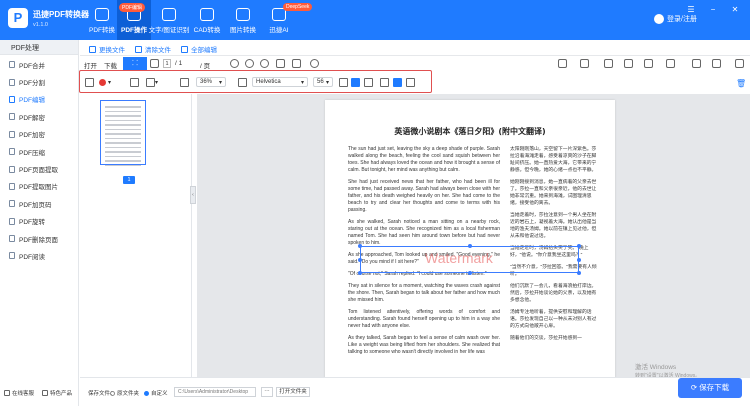 This screenshot has width=750, height=406. What do you see at coordinates (264, 63) in the screenshot?
I see `zoom-out-icon` at bounding box center [264, 63].